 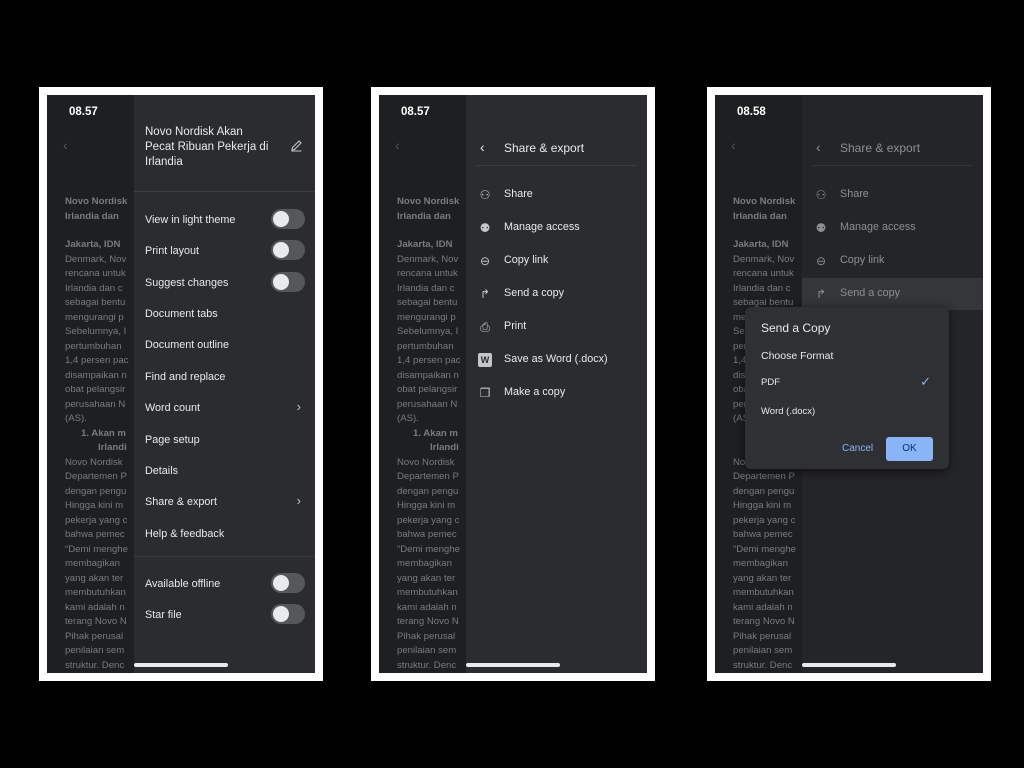 What do you see at coordinates (788, 411) in the screenshot?
I see `format-option-word: Word (.docx)` at bounding box center [788, 411].